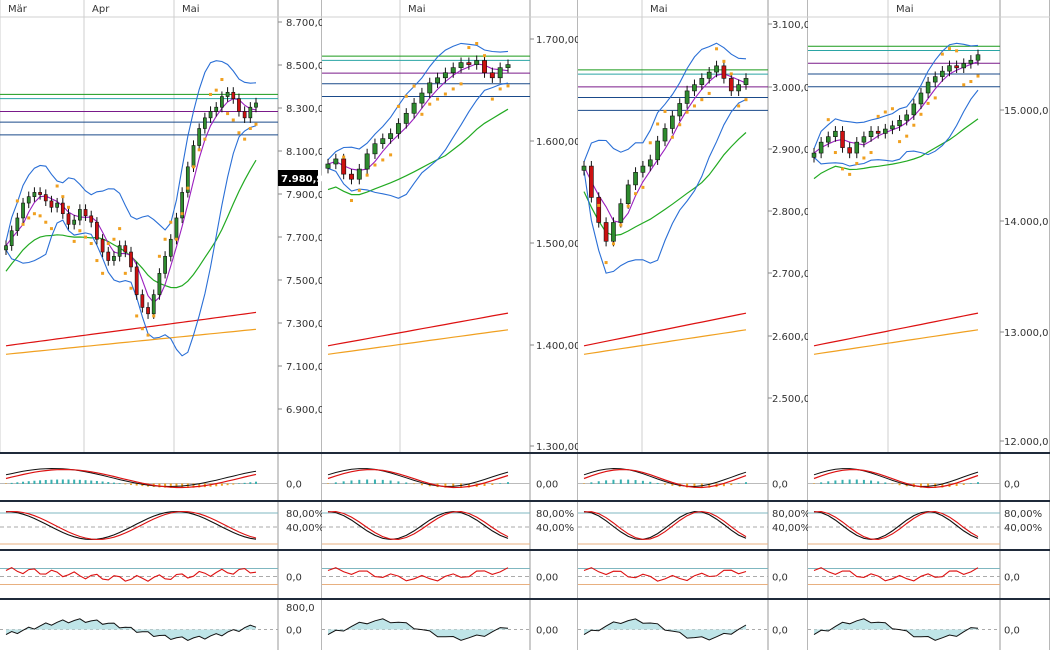  I want to click on y-tick-label: 7.900,0, so click(304, 195).